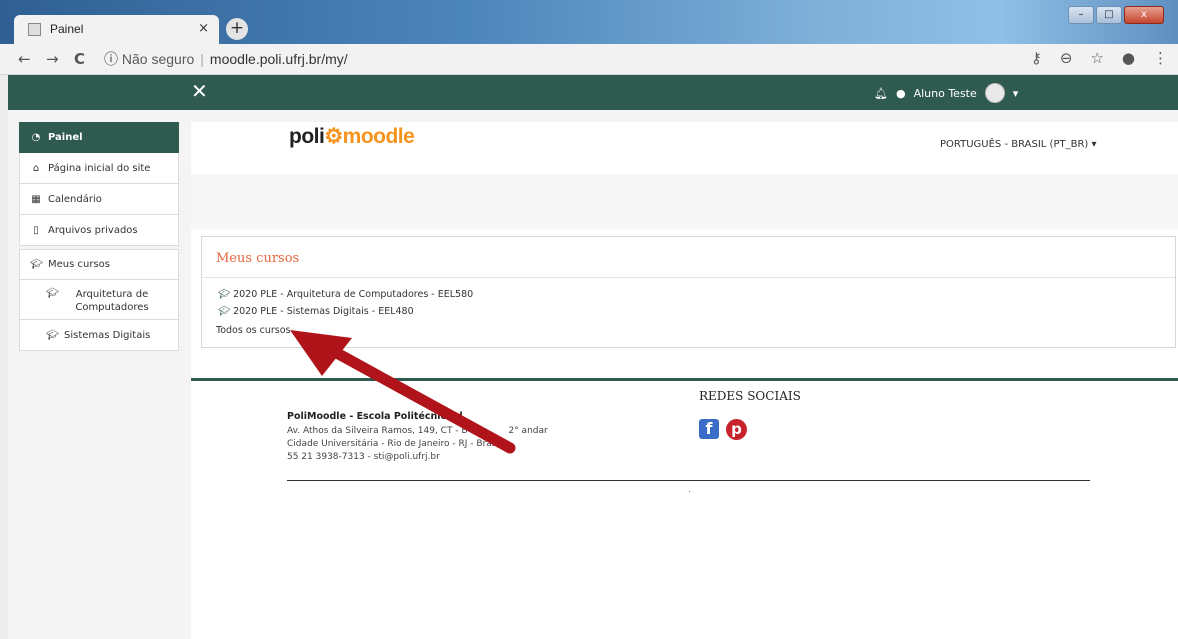 The height and width of the screenshot is (639, 1178). I want to click on pinterest-icon: p, so click(736, 429).